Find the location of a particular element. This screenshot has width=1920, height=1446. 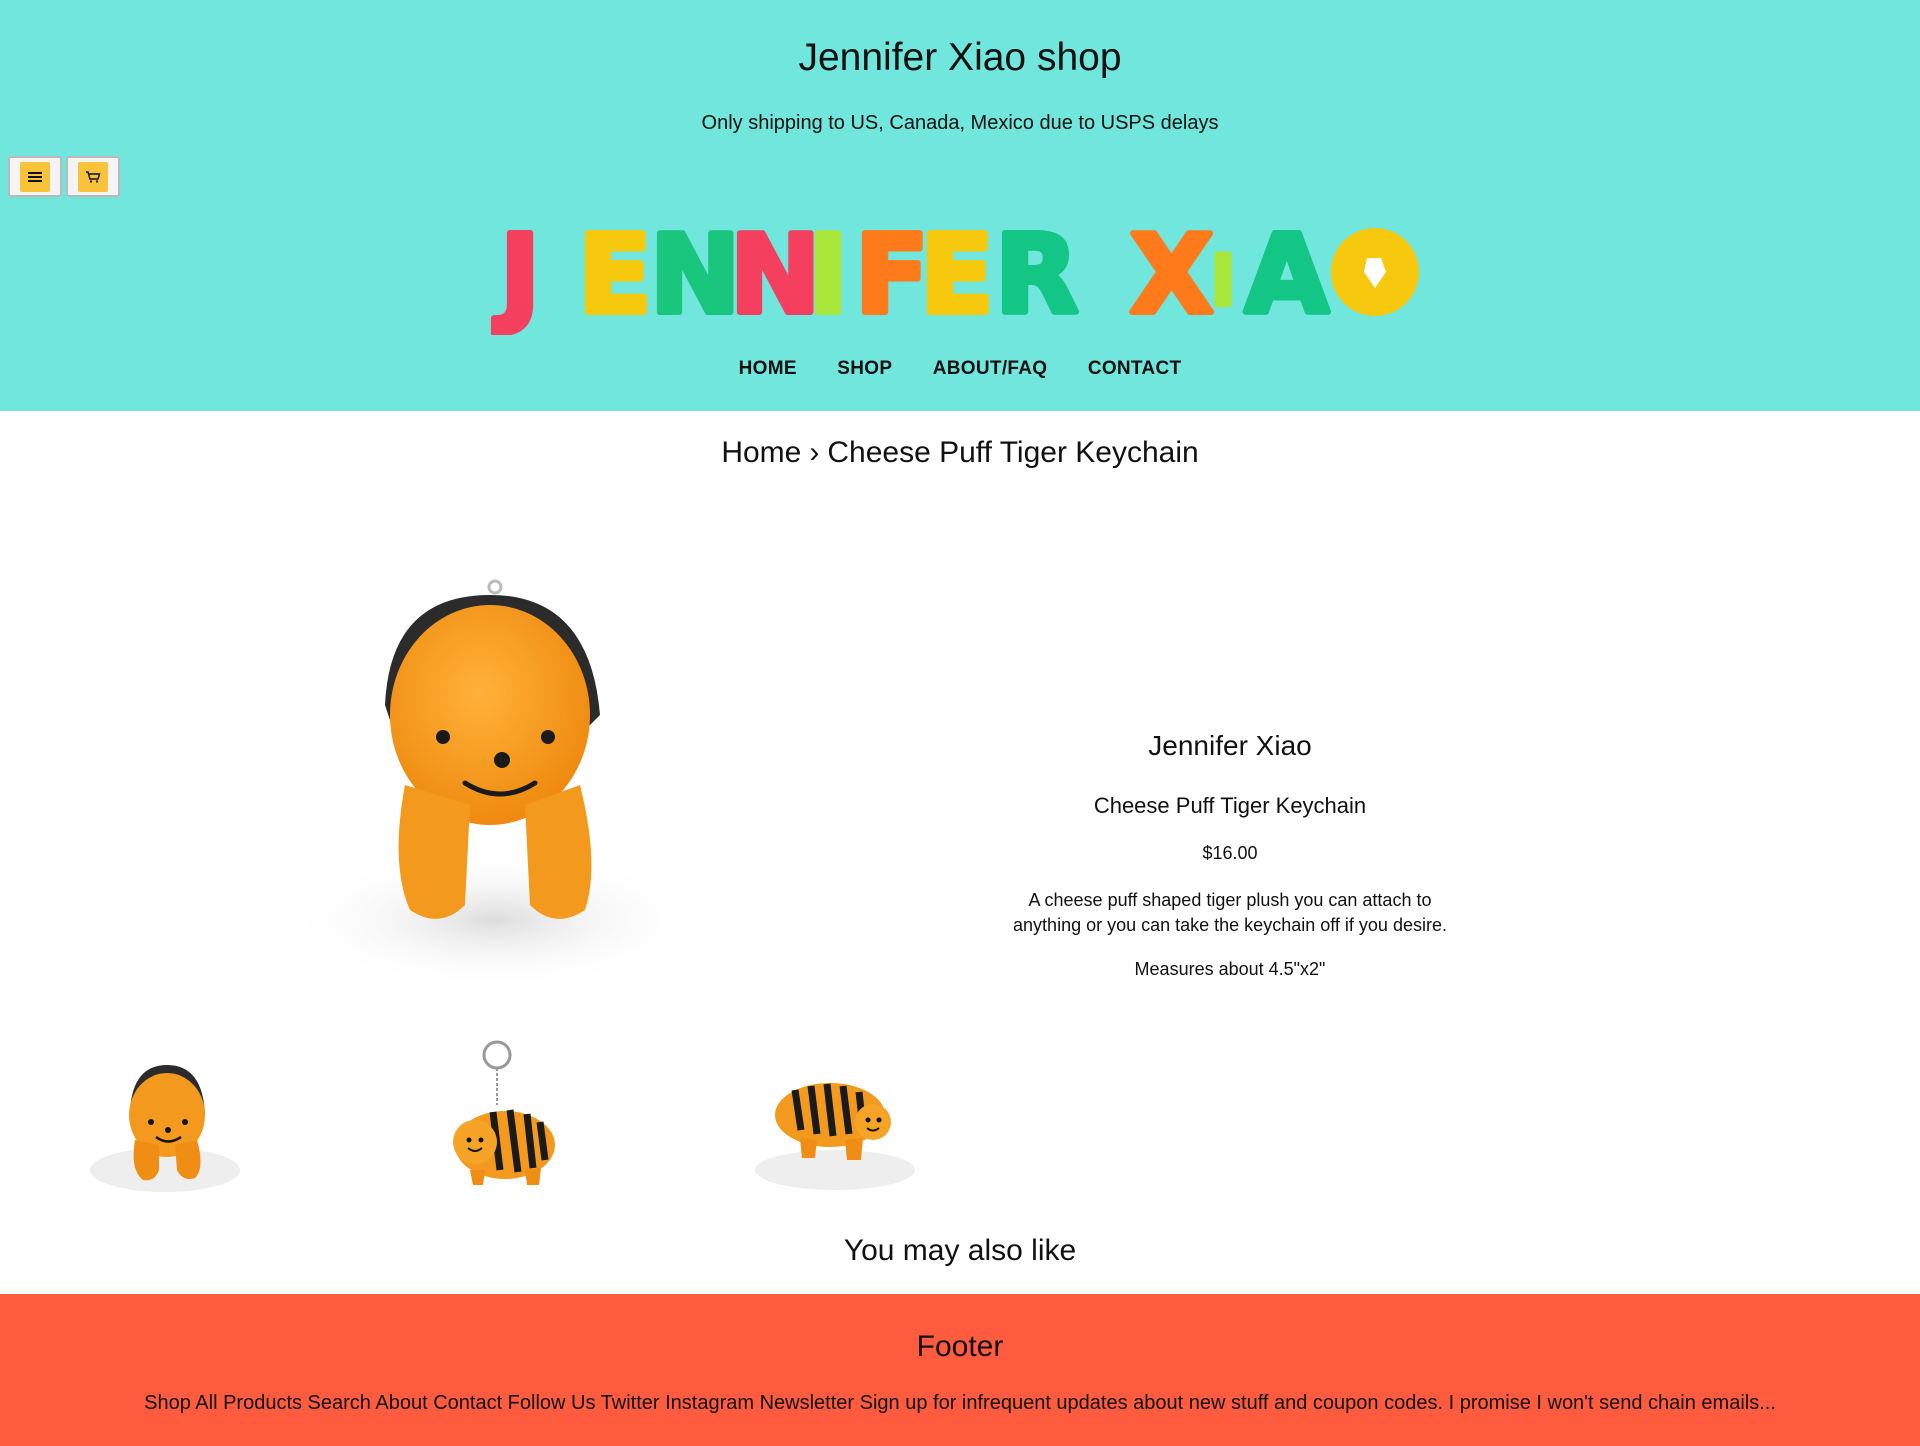

shopping-cart-icon is located at coordinates (93, 176).